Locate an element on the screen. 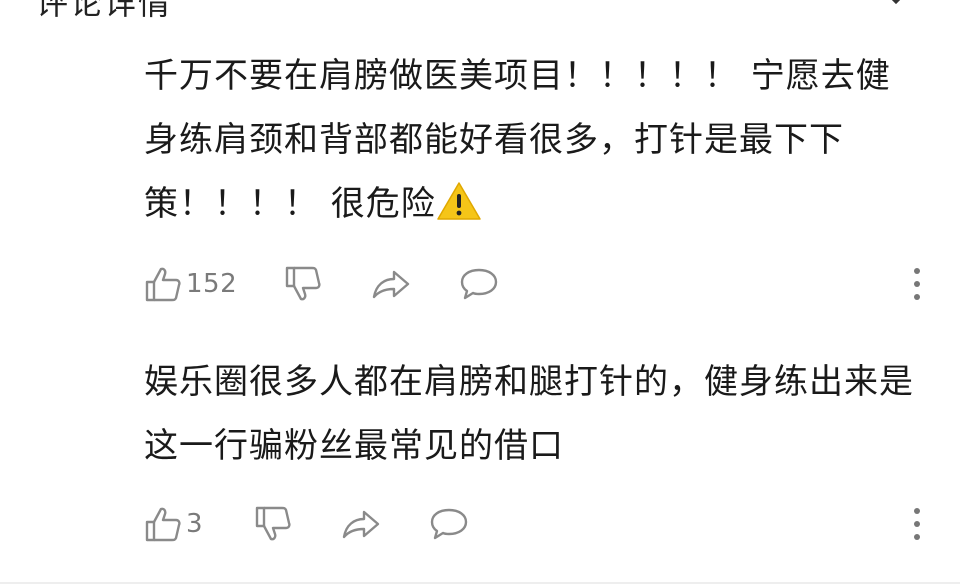  close-icon is located at coordinates (896, 5).